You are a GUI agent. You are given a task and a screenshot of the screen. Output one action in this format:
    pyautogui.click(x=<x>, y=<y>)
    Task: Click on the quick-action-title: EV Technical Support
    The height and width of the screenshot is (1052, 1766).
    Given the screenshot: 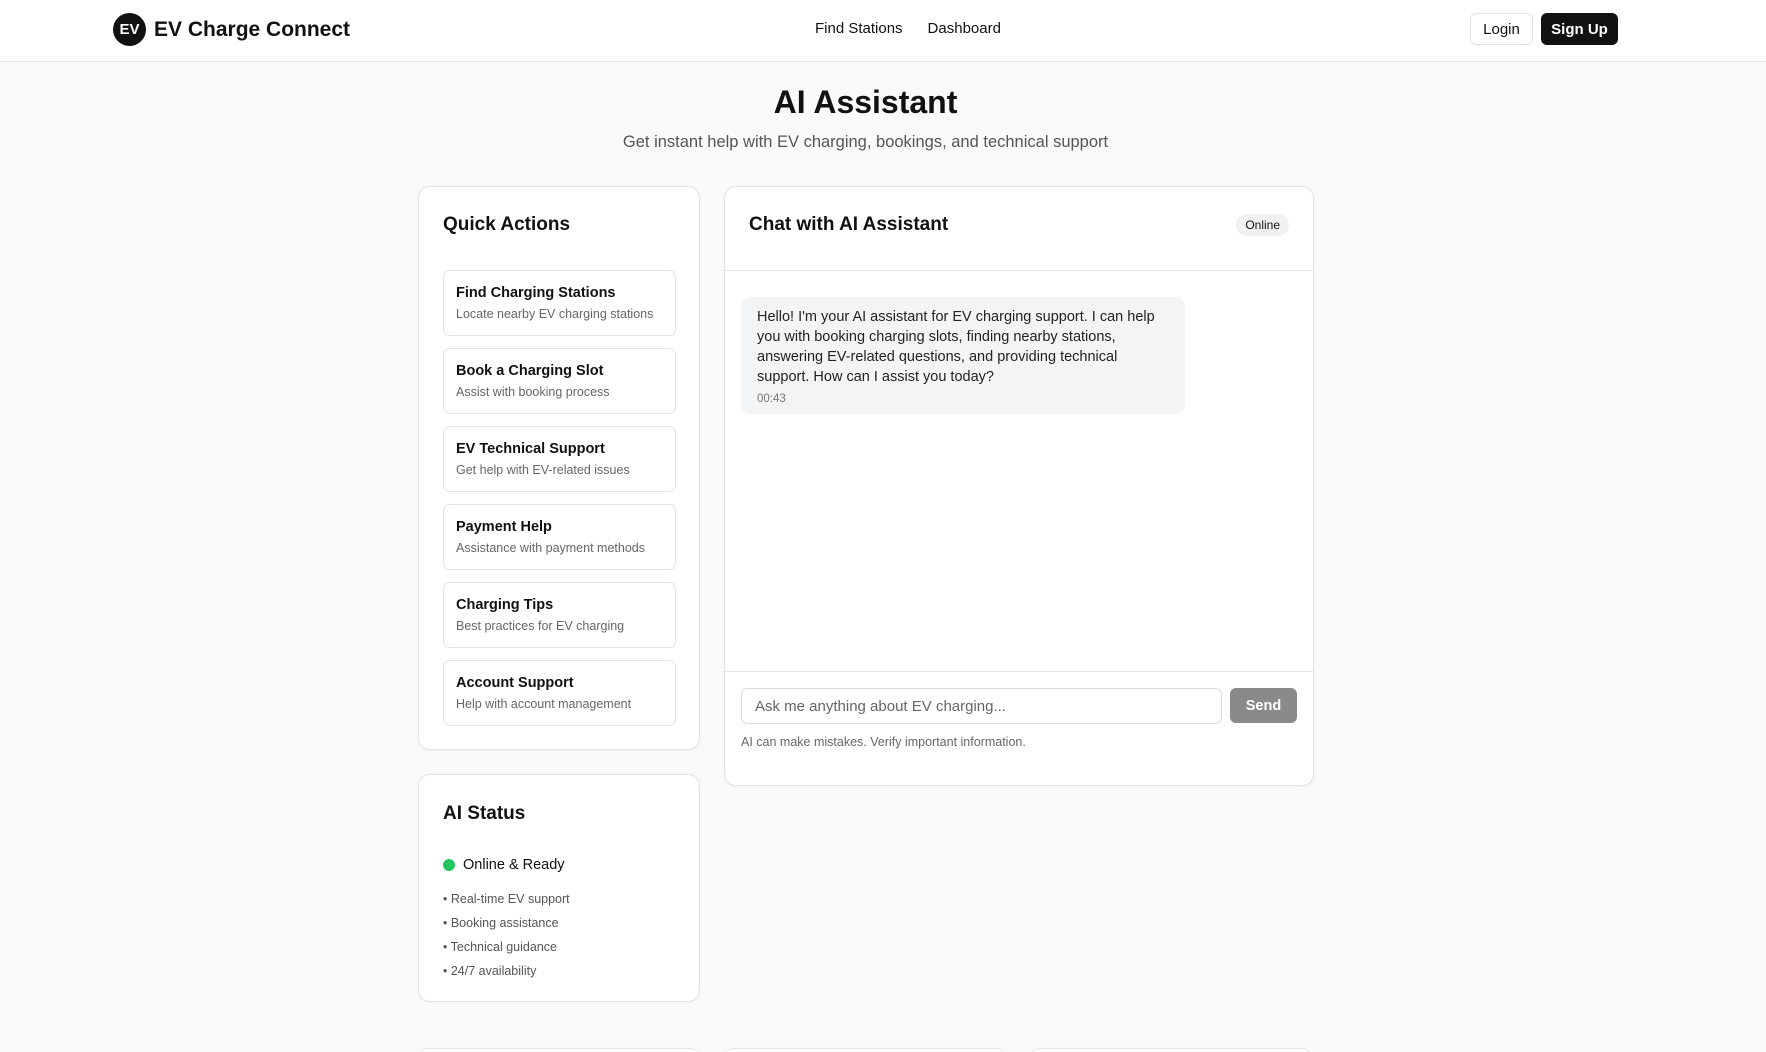 What is the action you would take?
    pyautogui.click(x=530, y=449)
    